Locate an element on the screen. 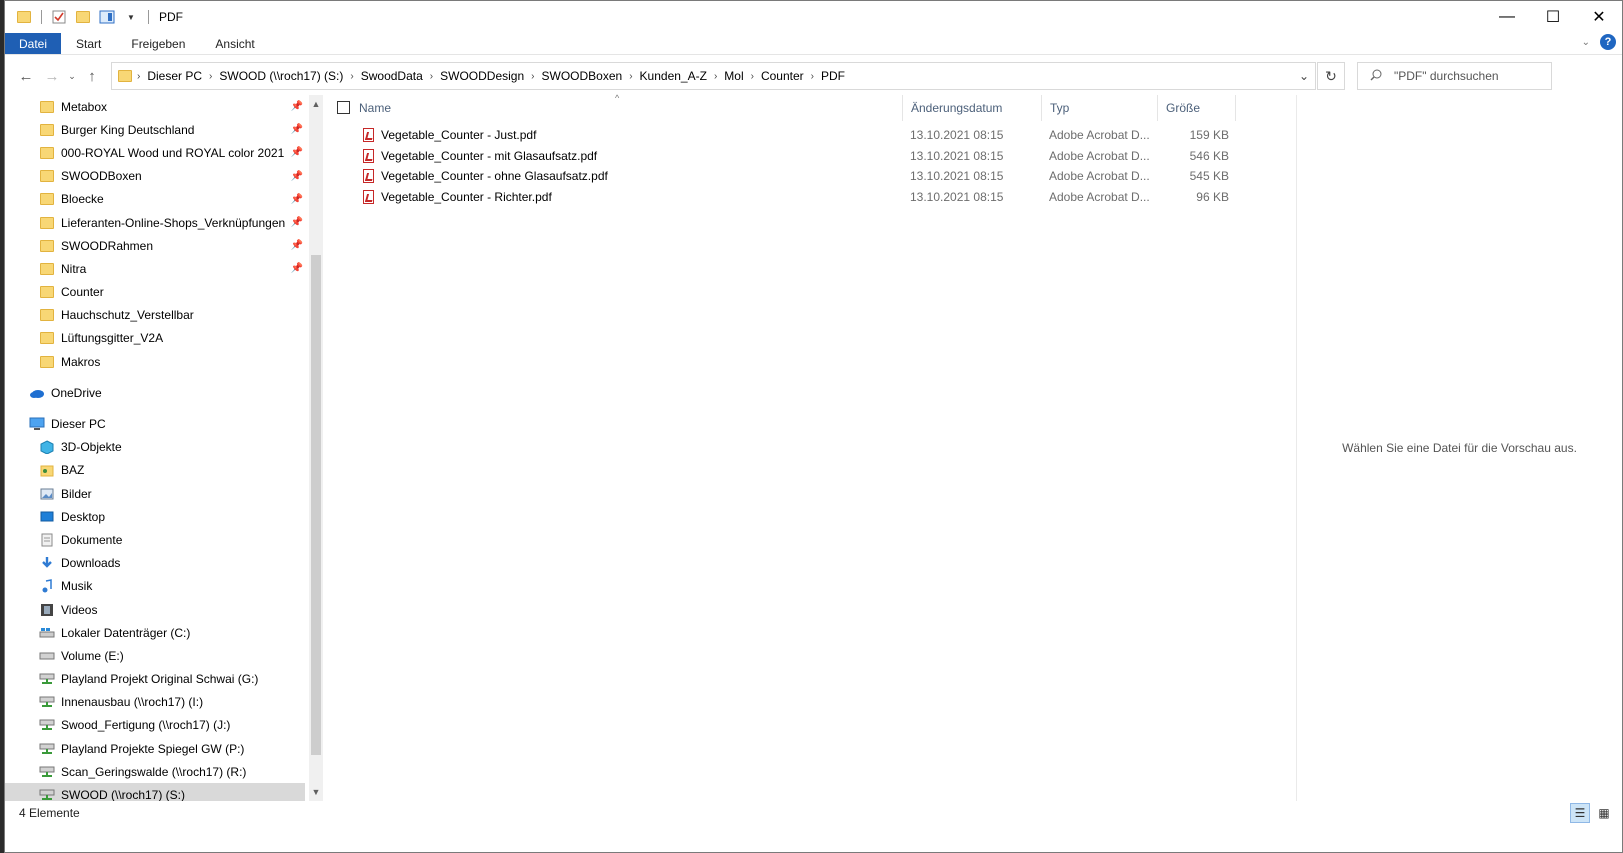  tab-ansicht: Ansicht is located at coordinates (234, 43).